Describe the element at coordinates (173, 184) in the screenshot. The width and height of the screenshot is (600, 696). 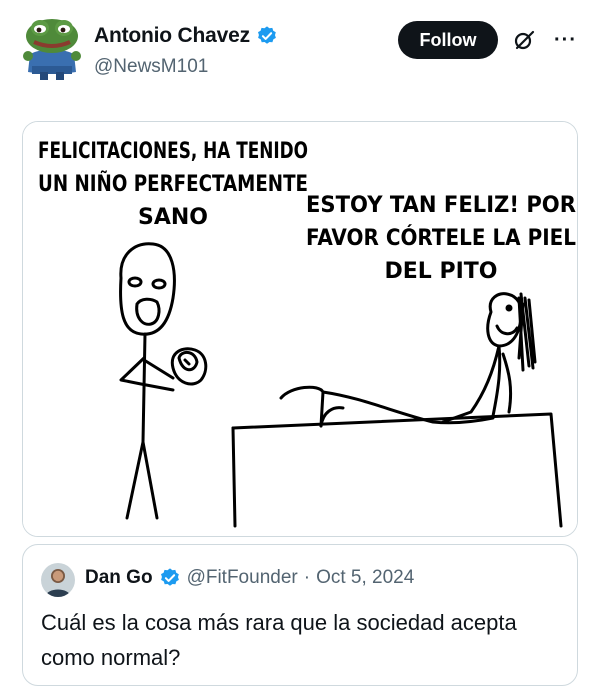
I see `left-caption-line-2: UN NIÑO PERFECTAMENTE` at that location.